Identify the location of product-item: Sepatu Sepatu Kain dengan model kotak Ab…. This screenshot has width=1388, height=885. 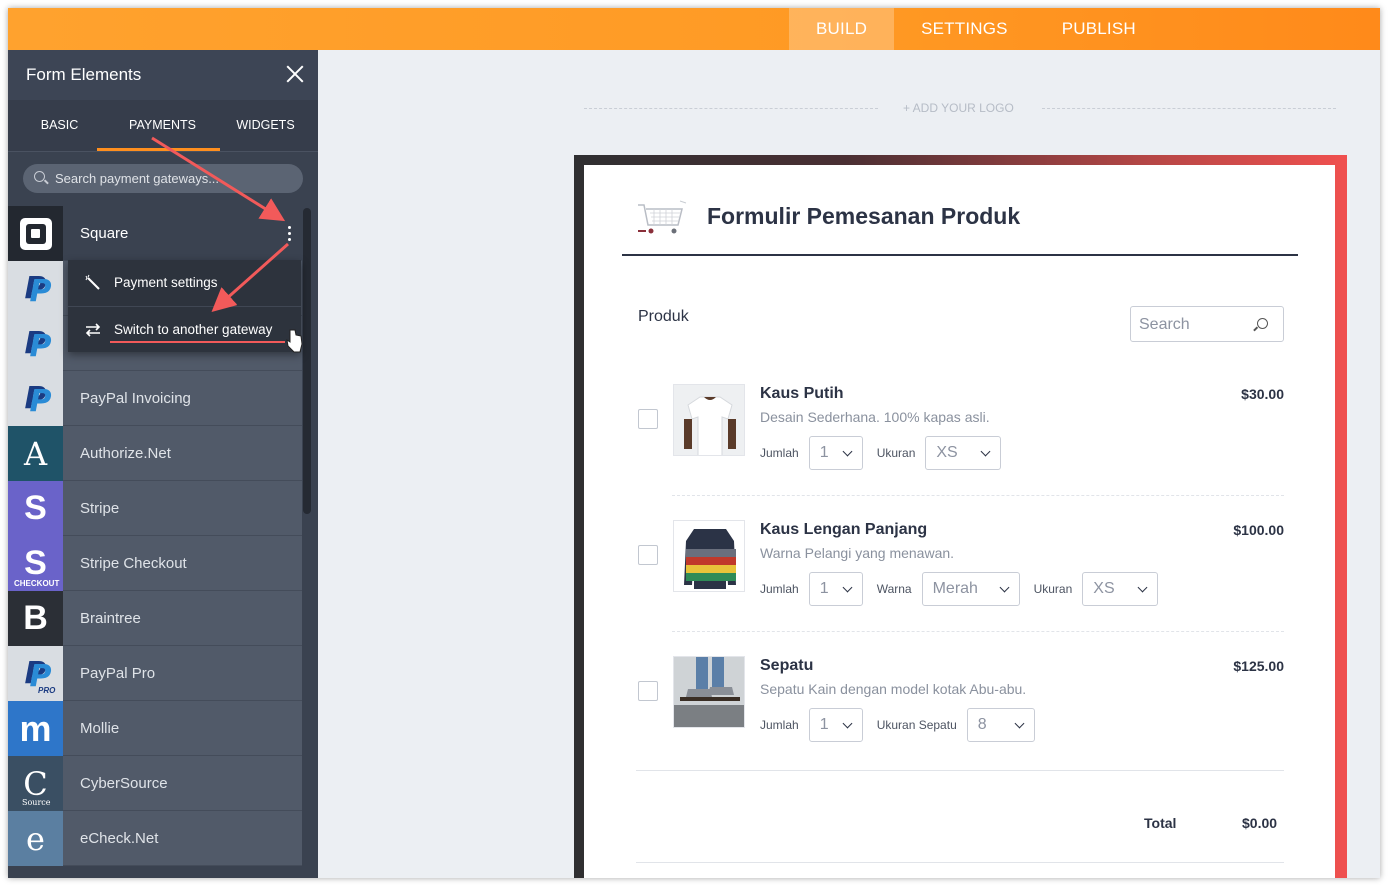
(961, 724).